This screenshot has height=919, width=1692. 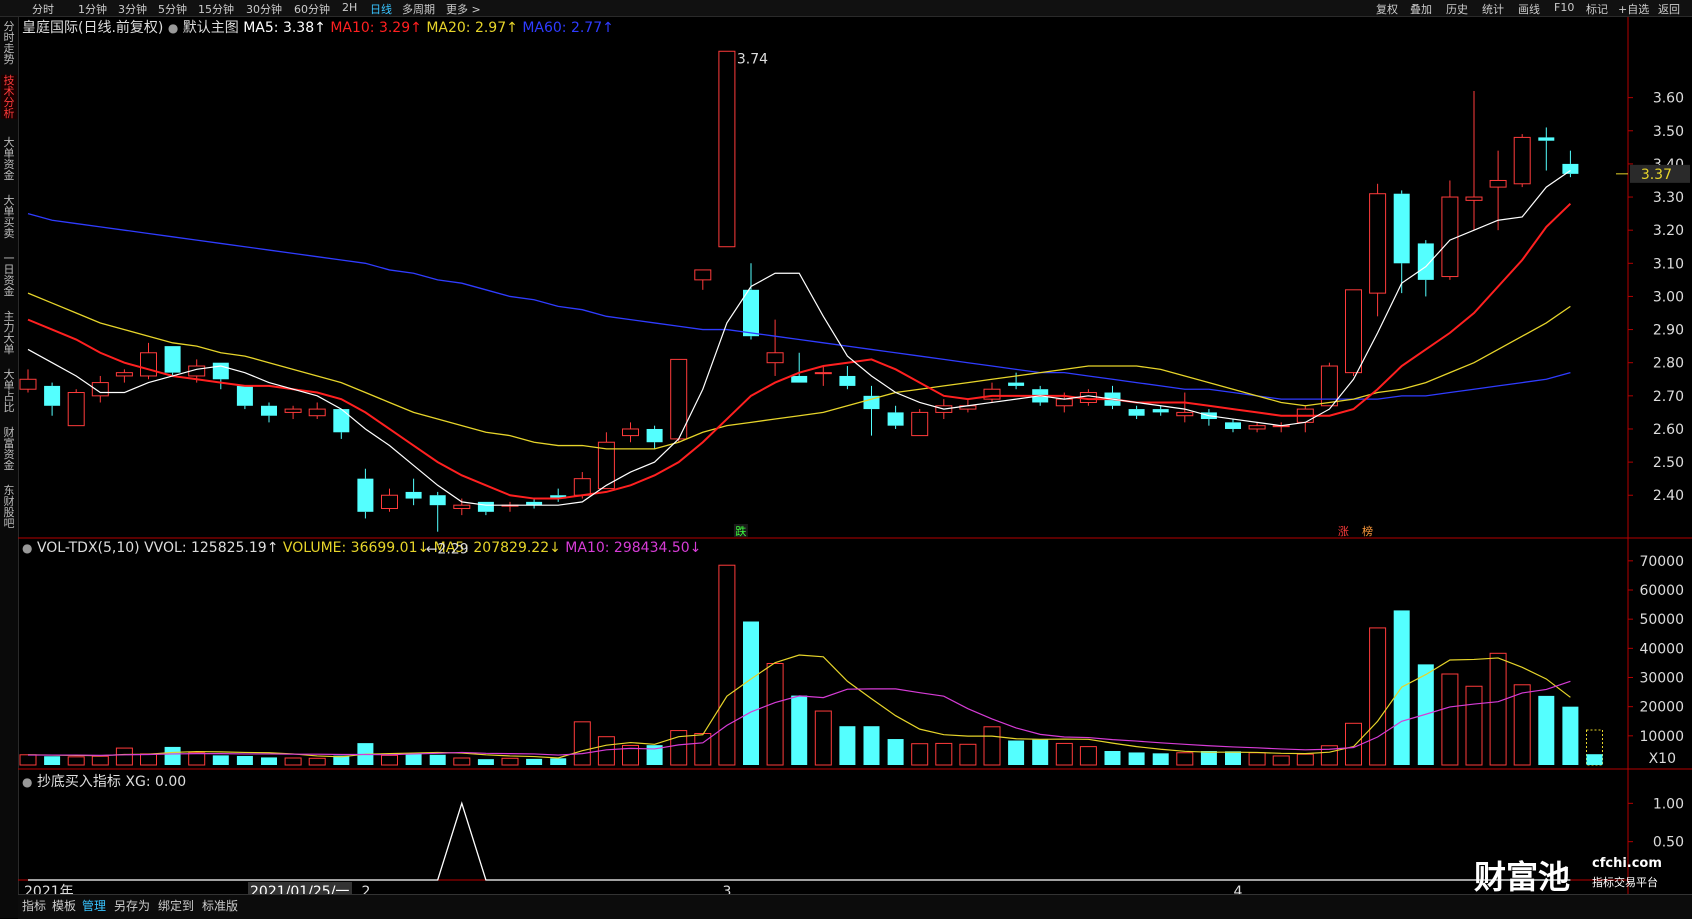 What do you see at coordinates (64, 905) in the screenshot?
I see `bottom-template: 模板` at bounding box center [64, 905].